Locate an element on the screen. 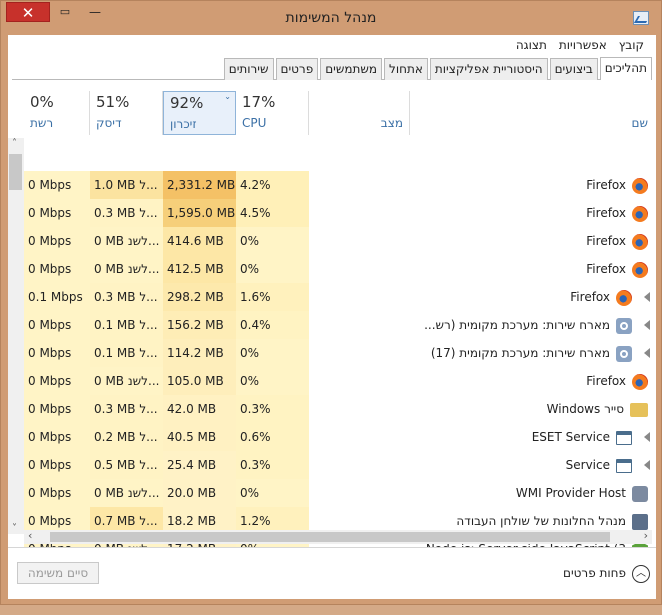  tab-processes: תהליכים is located at coordinates (625, 68).